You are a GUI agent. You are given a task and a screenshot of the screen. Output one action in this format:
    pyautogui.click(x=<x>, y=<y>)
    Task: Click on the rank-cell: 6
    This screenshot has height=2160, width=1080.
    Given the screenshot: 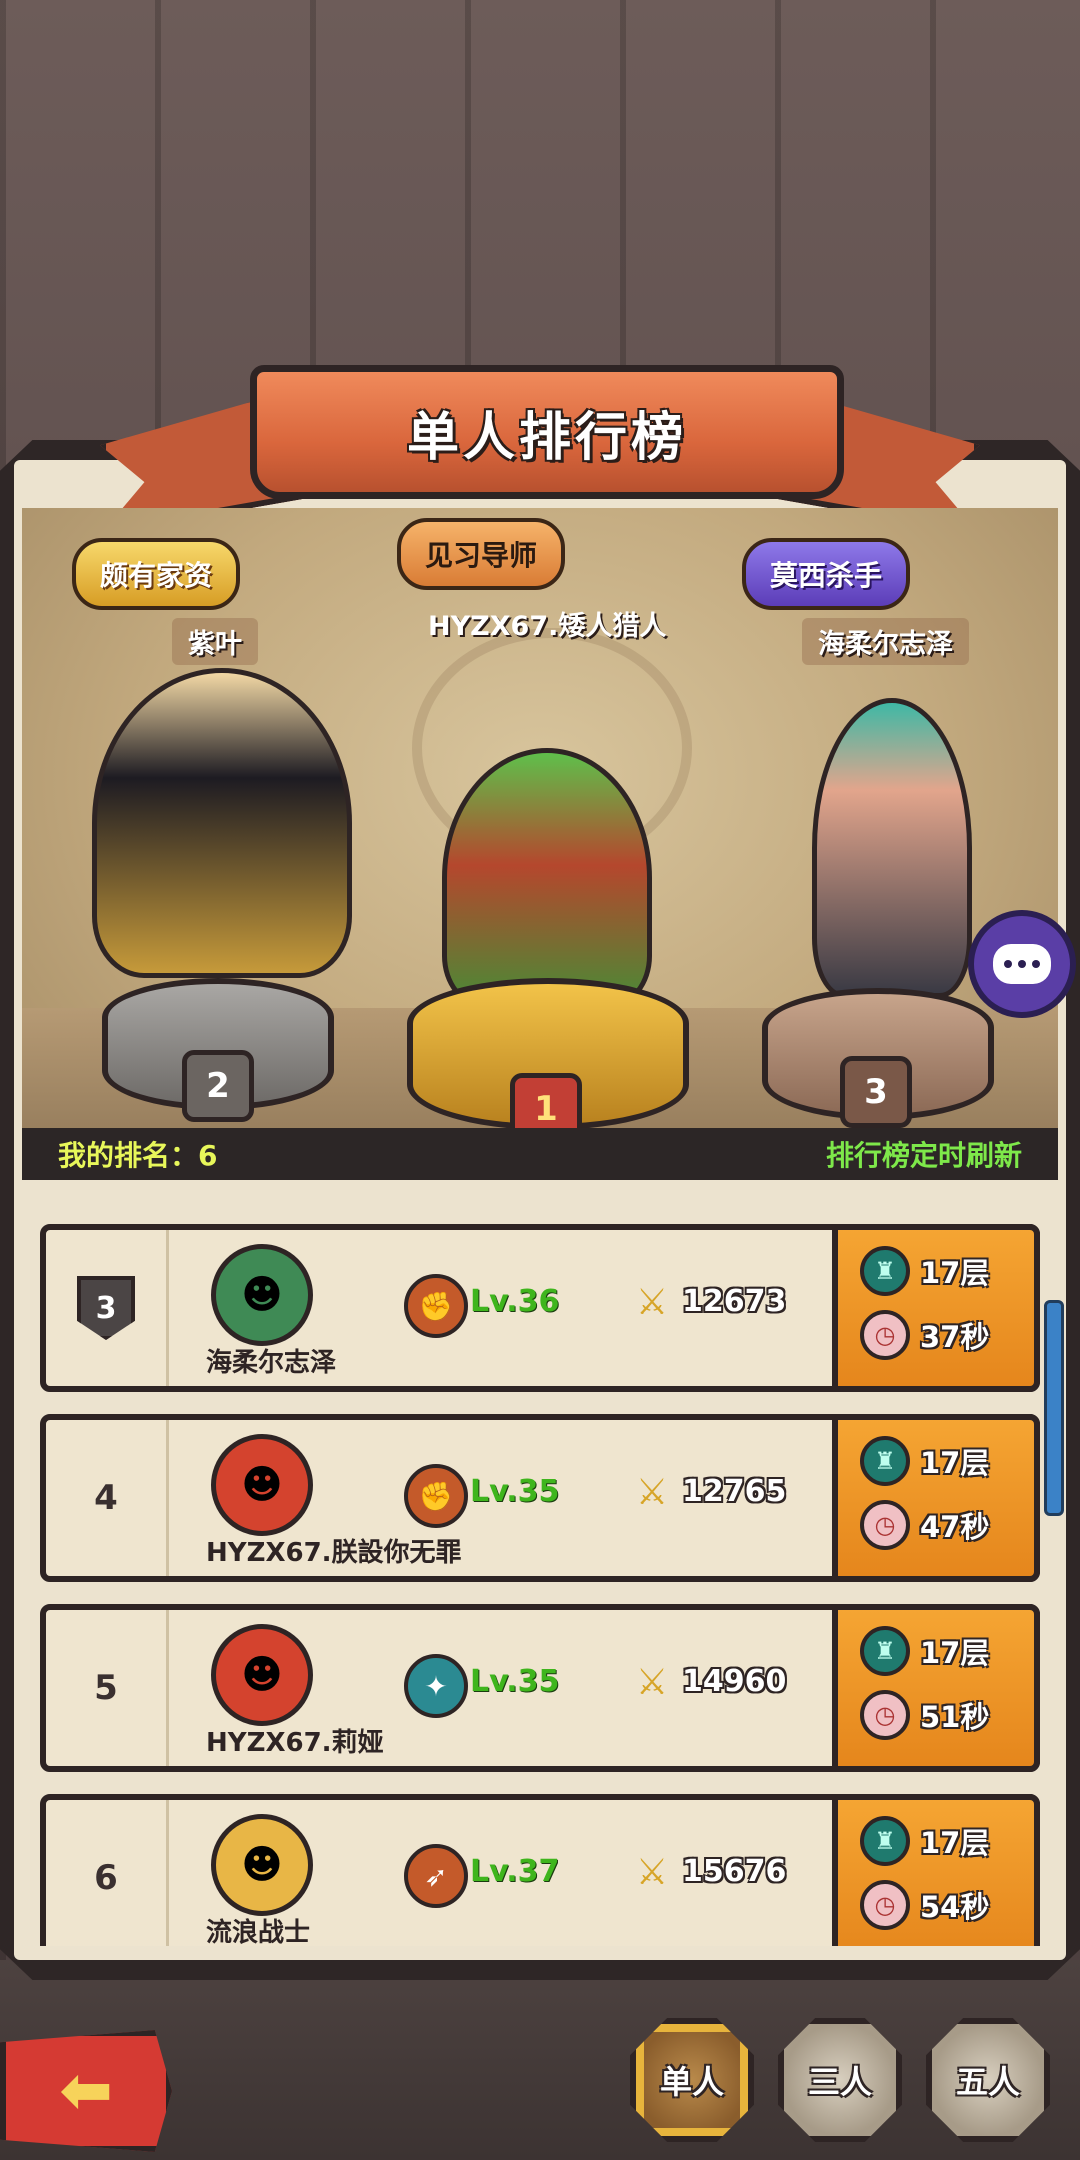 What is the action you would take?
    pyautogui.click(x=107, y=1873)
    